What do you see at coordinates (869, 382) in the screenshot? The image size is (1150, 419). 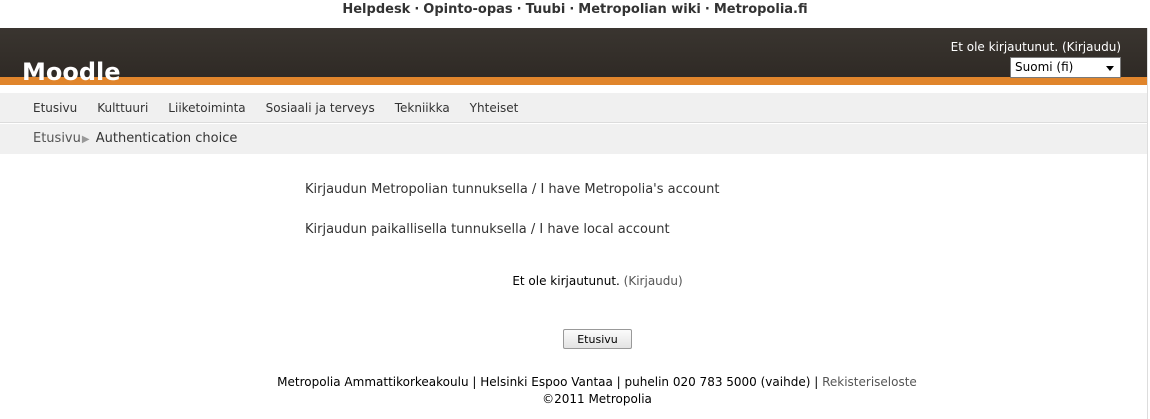 I see `footer-privacy-link: Rekisteriseloste` at bounding box center [869, 382].